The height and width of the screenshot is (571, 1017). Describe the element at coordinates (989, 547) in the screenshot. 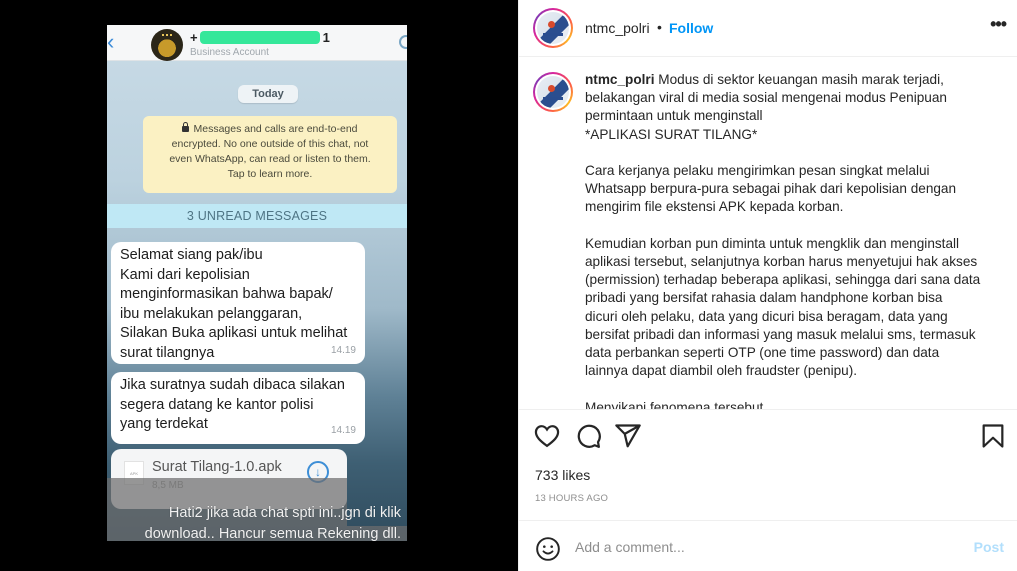

I see `post-comment-button: Post` at that location.